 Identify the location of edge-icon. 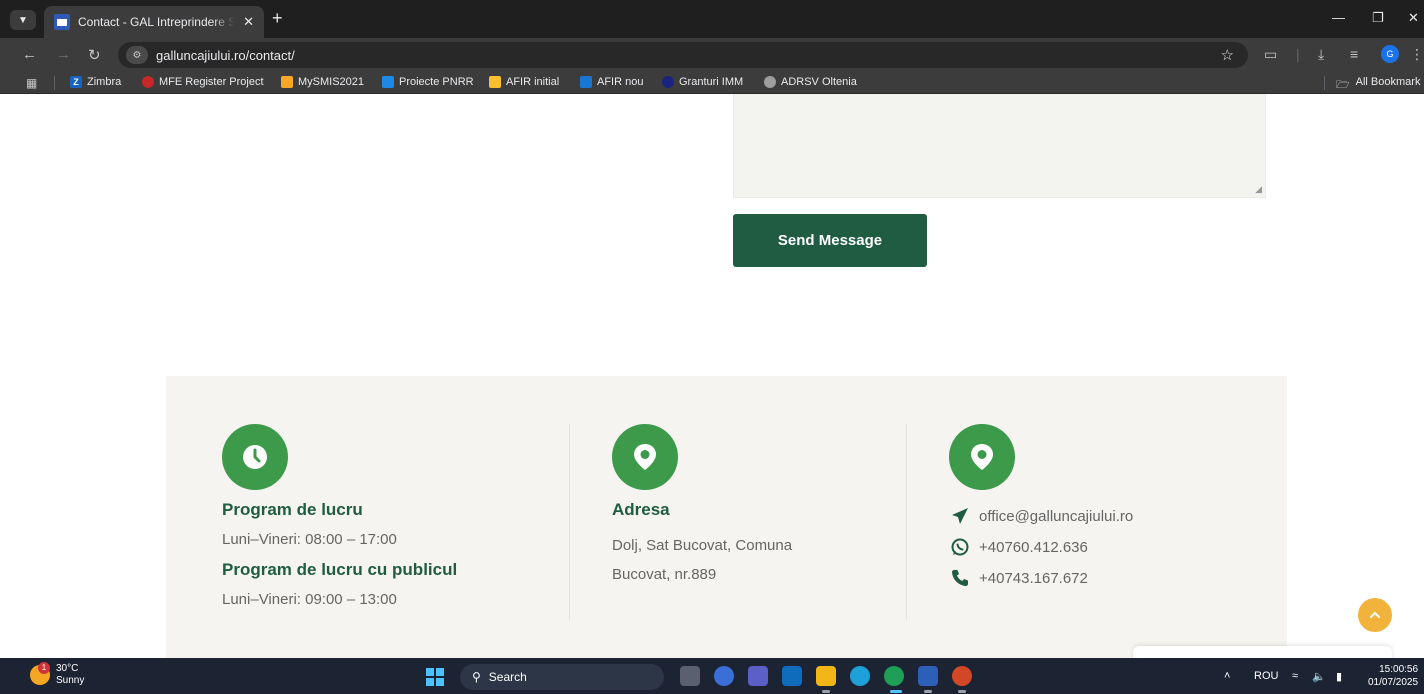
(860, 676).